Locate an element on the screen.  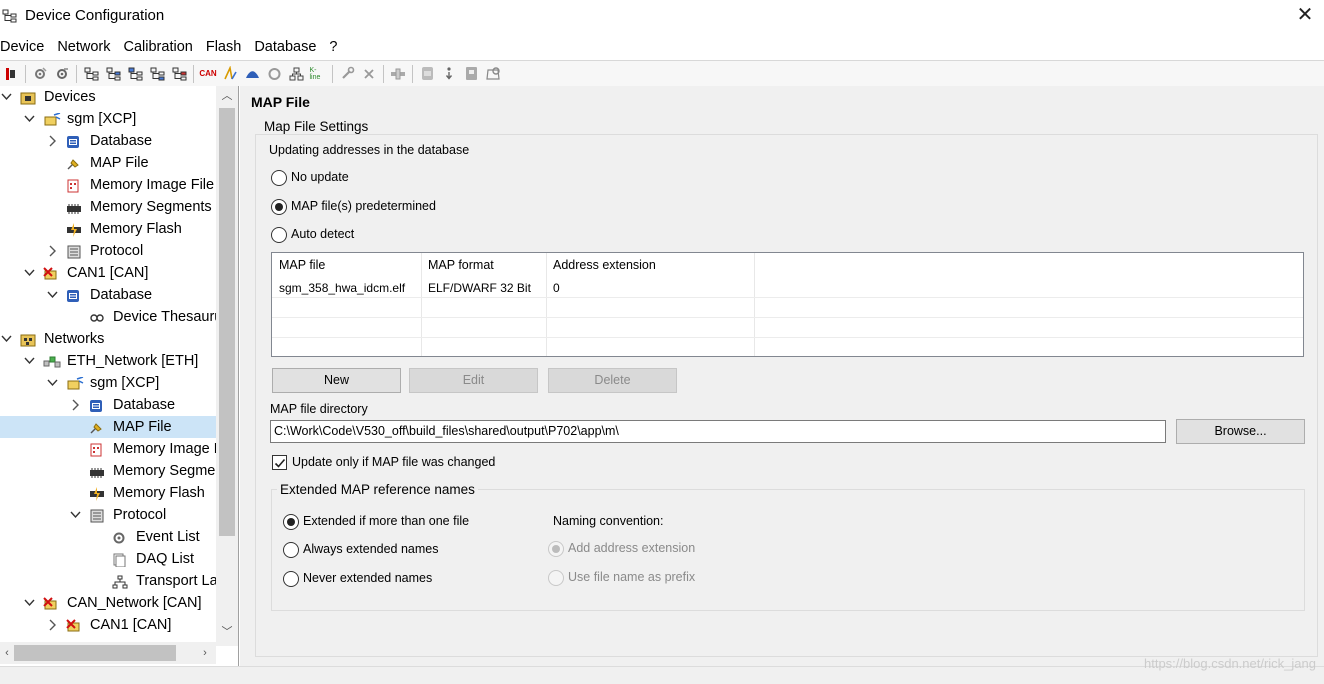
scroll-left-icon: ‹ is located at coordinates (7, 653).